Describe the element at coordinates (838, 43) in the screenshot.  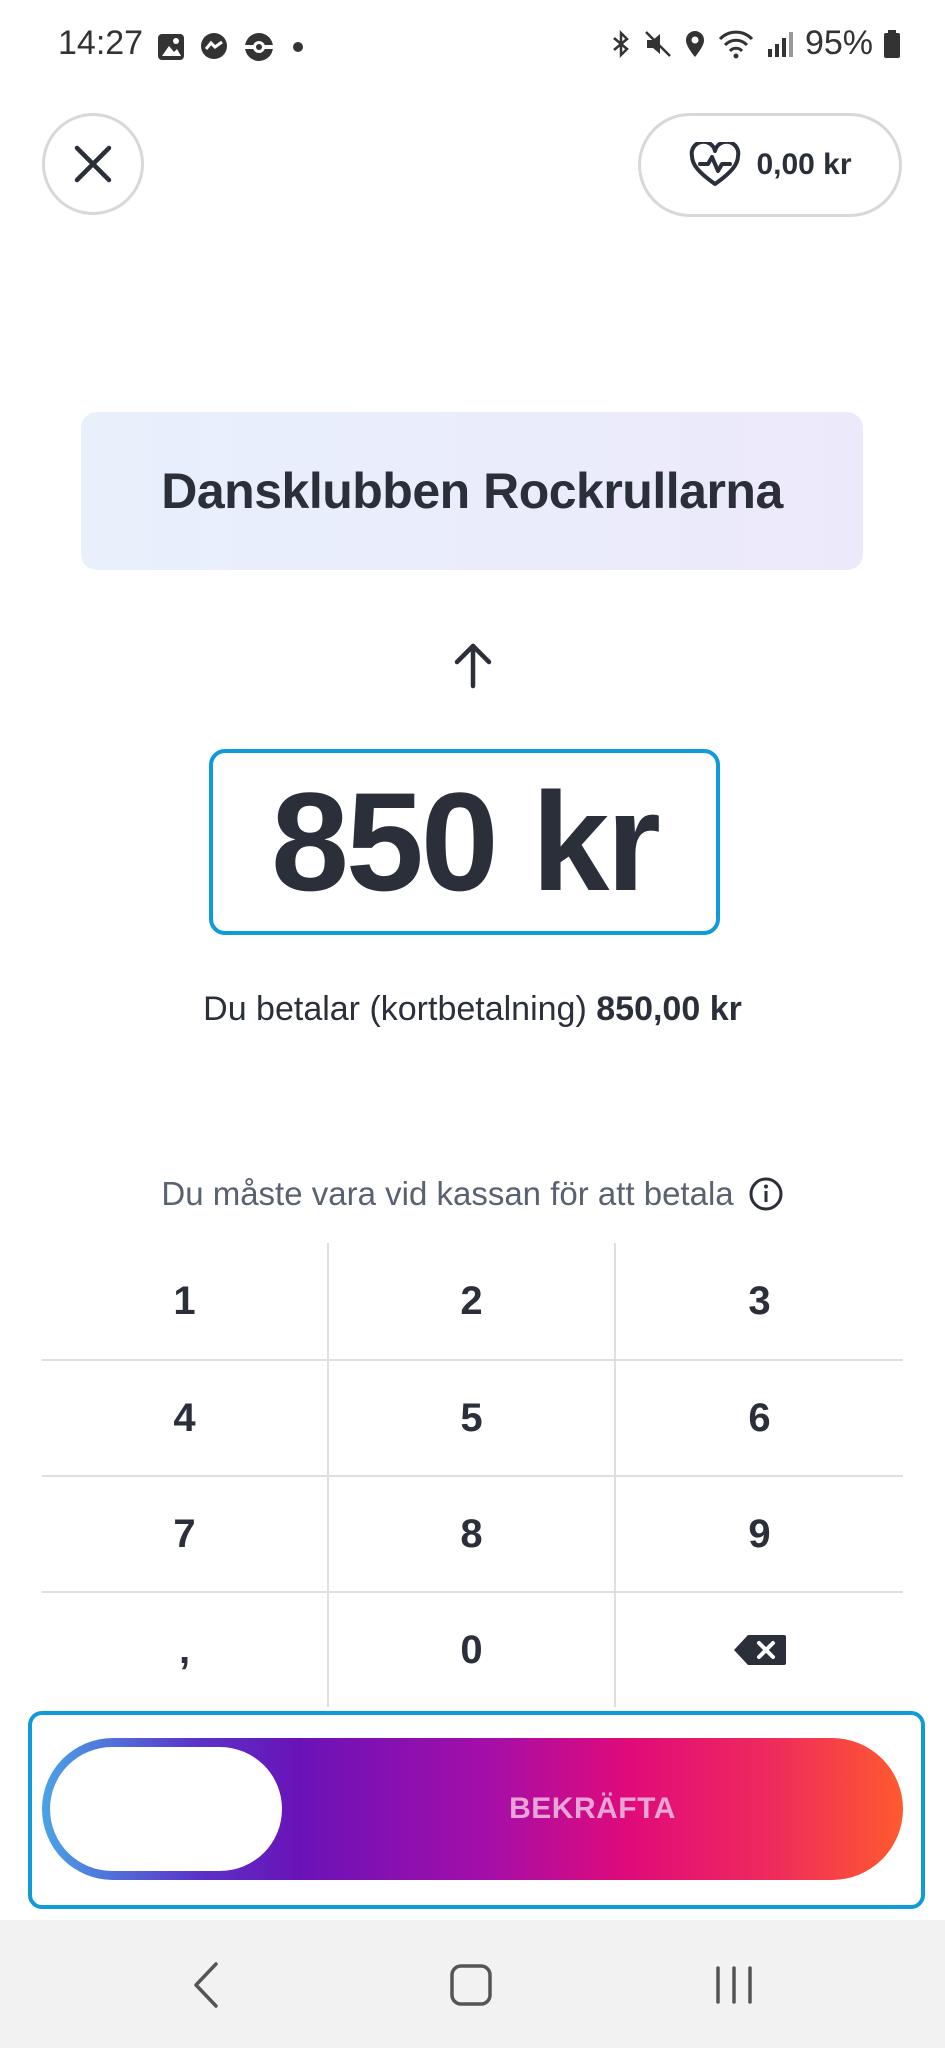
I see `battery-percent: 95%` at that location.